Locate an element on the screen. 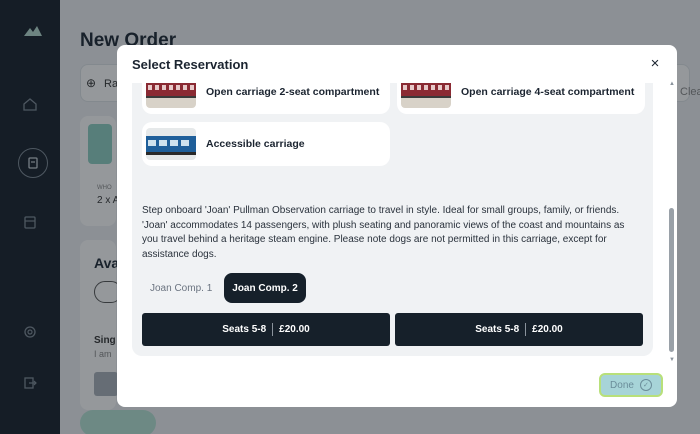 The image size is (700, 434). option-4-seat-compartment: Open carriage 4-seat compartment is located at coordinates (521, 98).